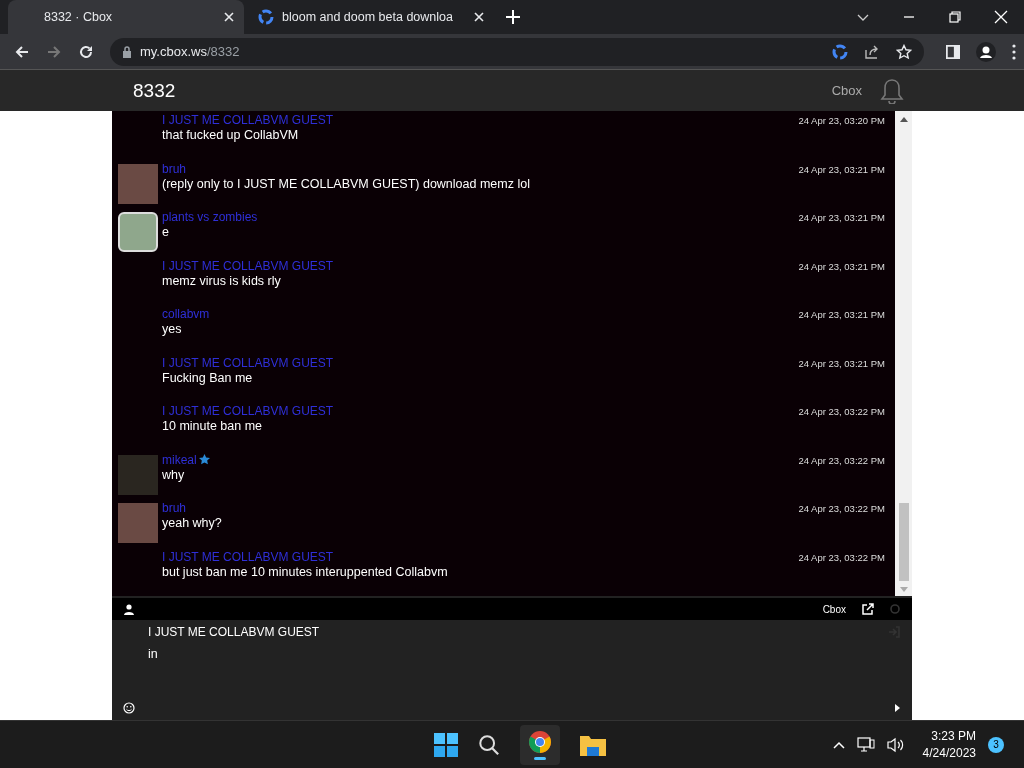 This screenshot has width=1024, height=768. I want to click on search-icon, so click(489, 745).